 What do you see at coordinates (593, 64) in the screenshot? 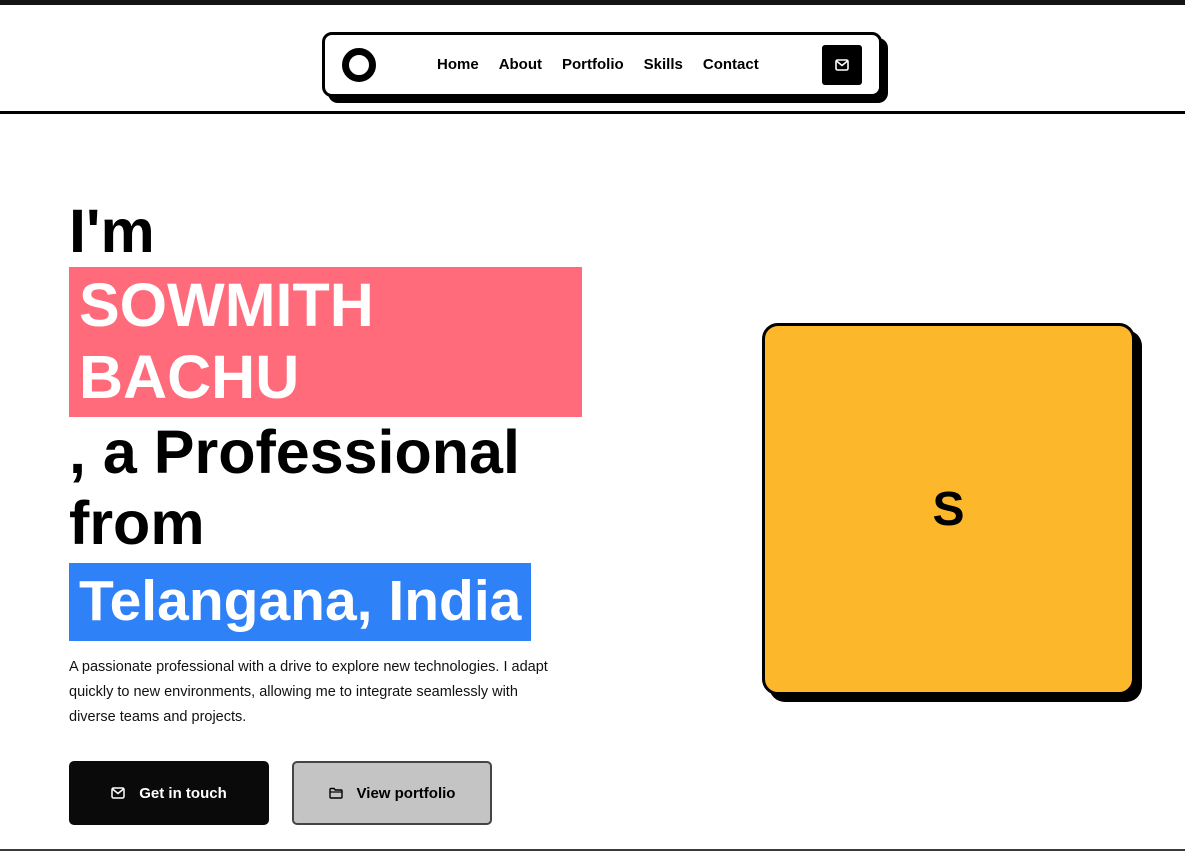
I see `nav-link-portfolio: Portfolio` at bounding box center [593, 64].